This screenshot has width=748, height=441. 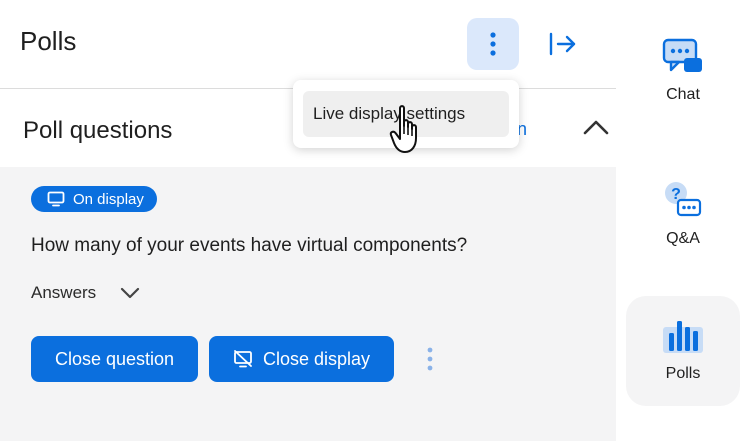 I want to click on chat-icon, so click(x=682, y=55).